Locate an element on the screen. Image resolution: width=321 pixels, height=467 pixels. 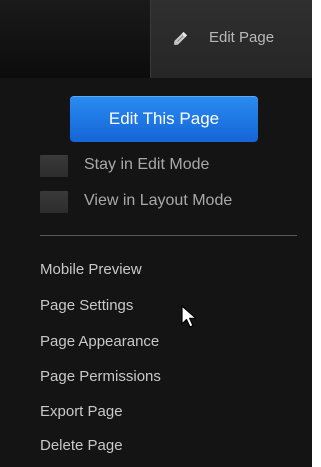
stay-in-edit-mode-checkbox is located at coordinates (54, 166).